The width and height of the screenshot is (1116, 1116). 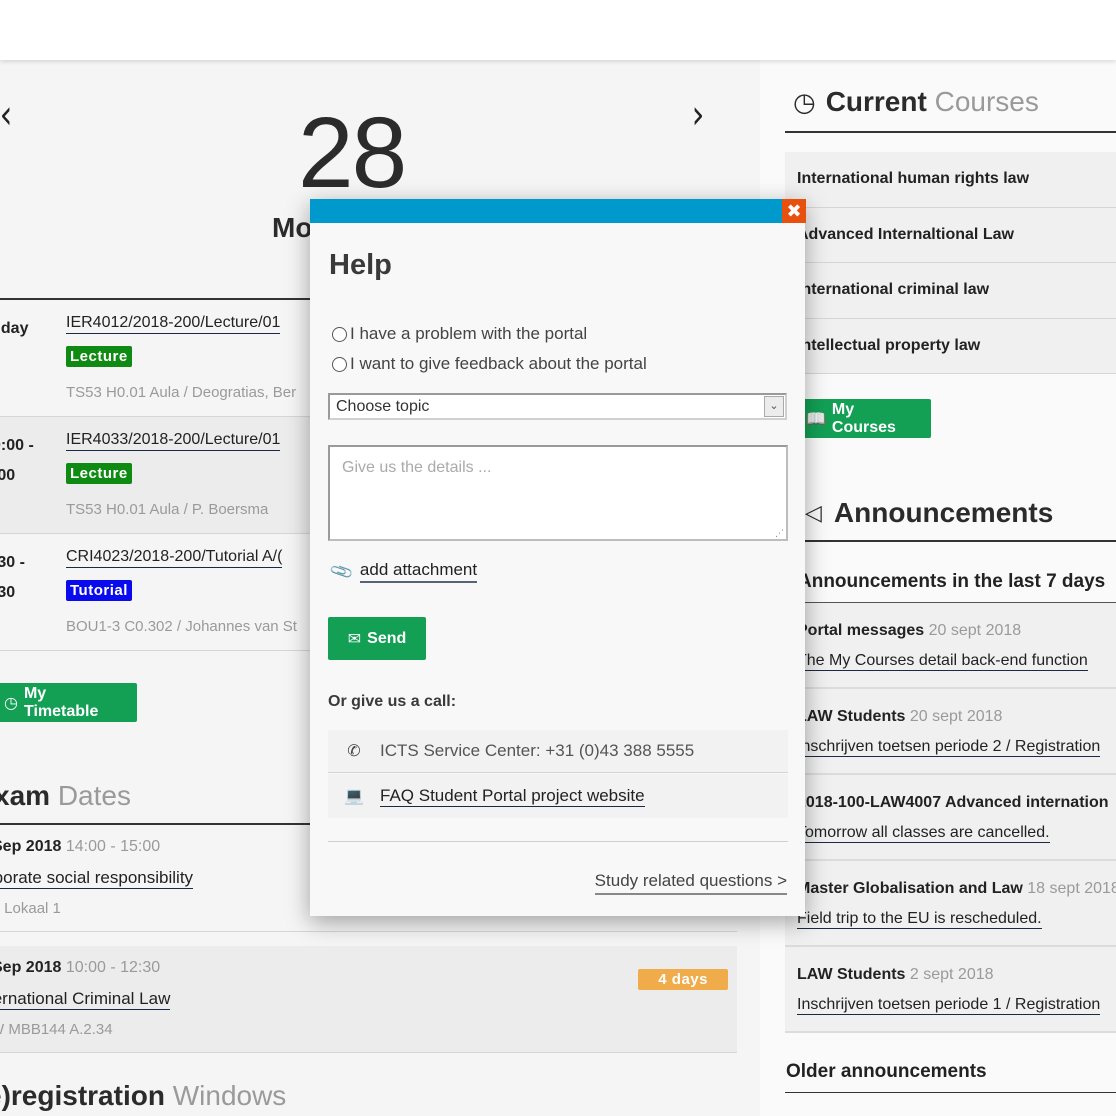 I want to click on exam-title-bold: xam, so click(x=25, y=795).